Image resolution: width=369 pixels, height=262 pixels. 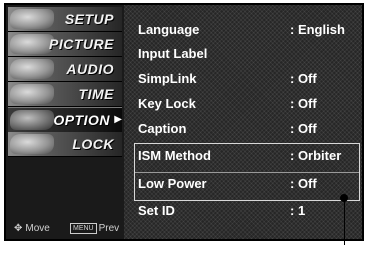 I want to click on menu-item-value: : 1, so click(x=298, y=210).